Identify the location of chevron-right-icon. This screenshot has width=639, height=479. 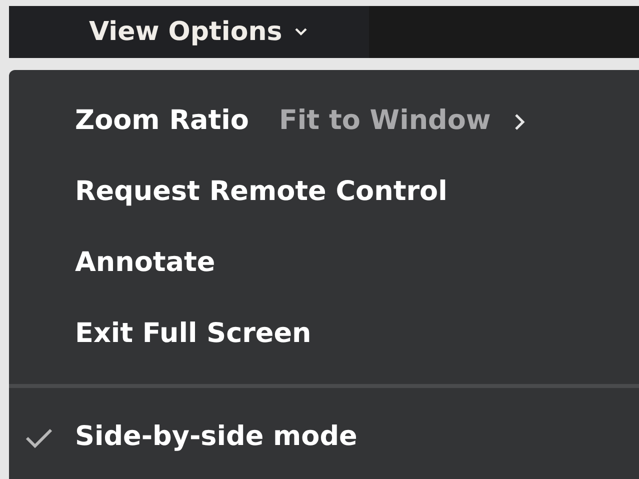
(518, 121).